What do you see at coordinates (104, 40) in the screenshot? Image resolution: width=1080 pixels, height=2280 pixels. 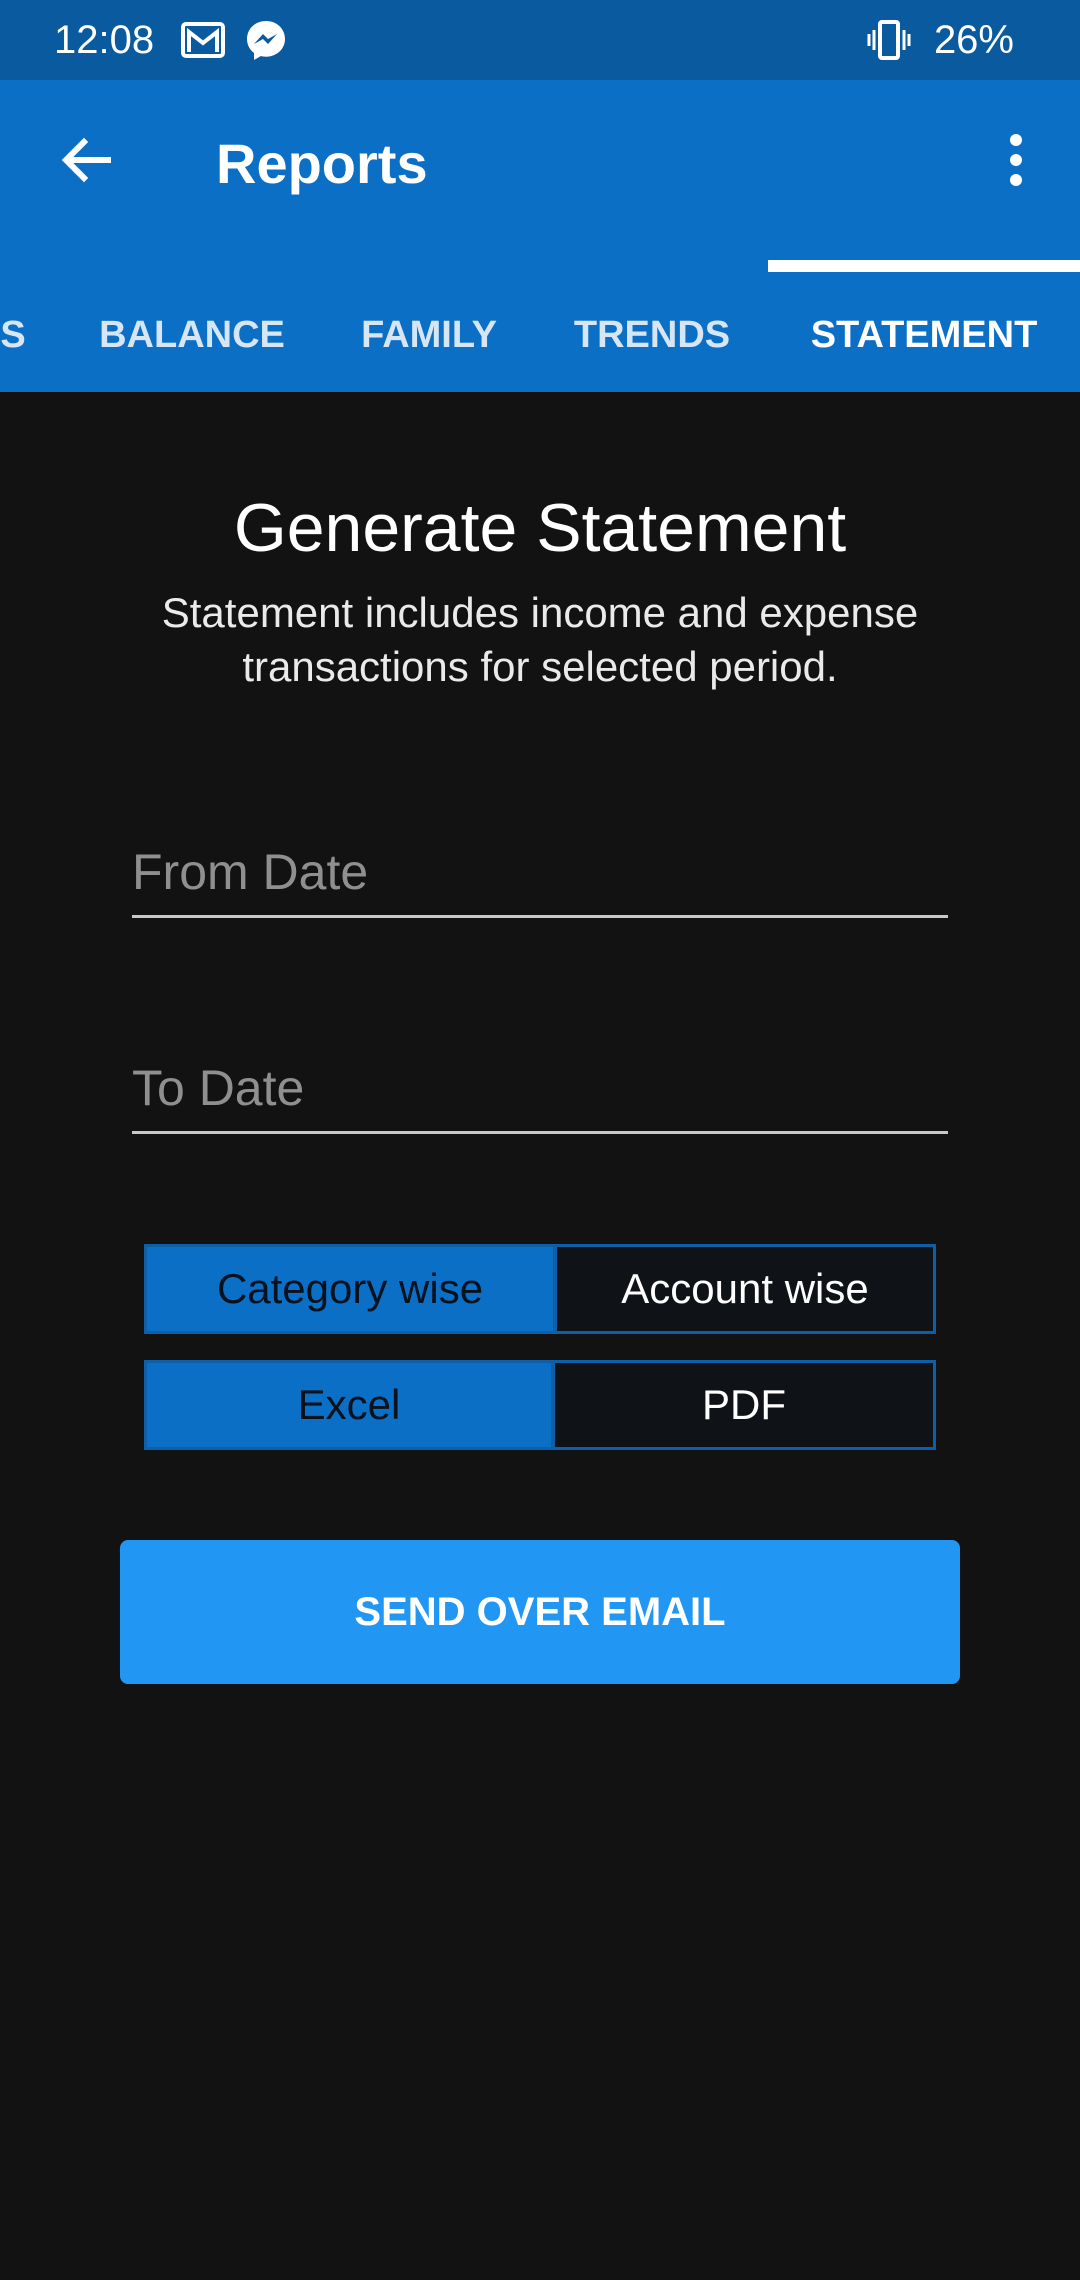 I see `status-time: 12:08` at bounding box center [104, 40].